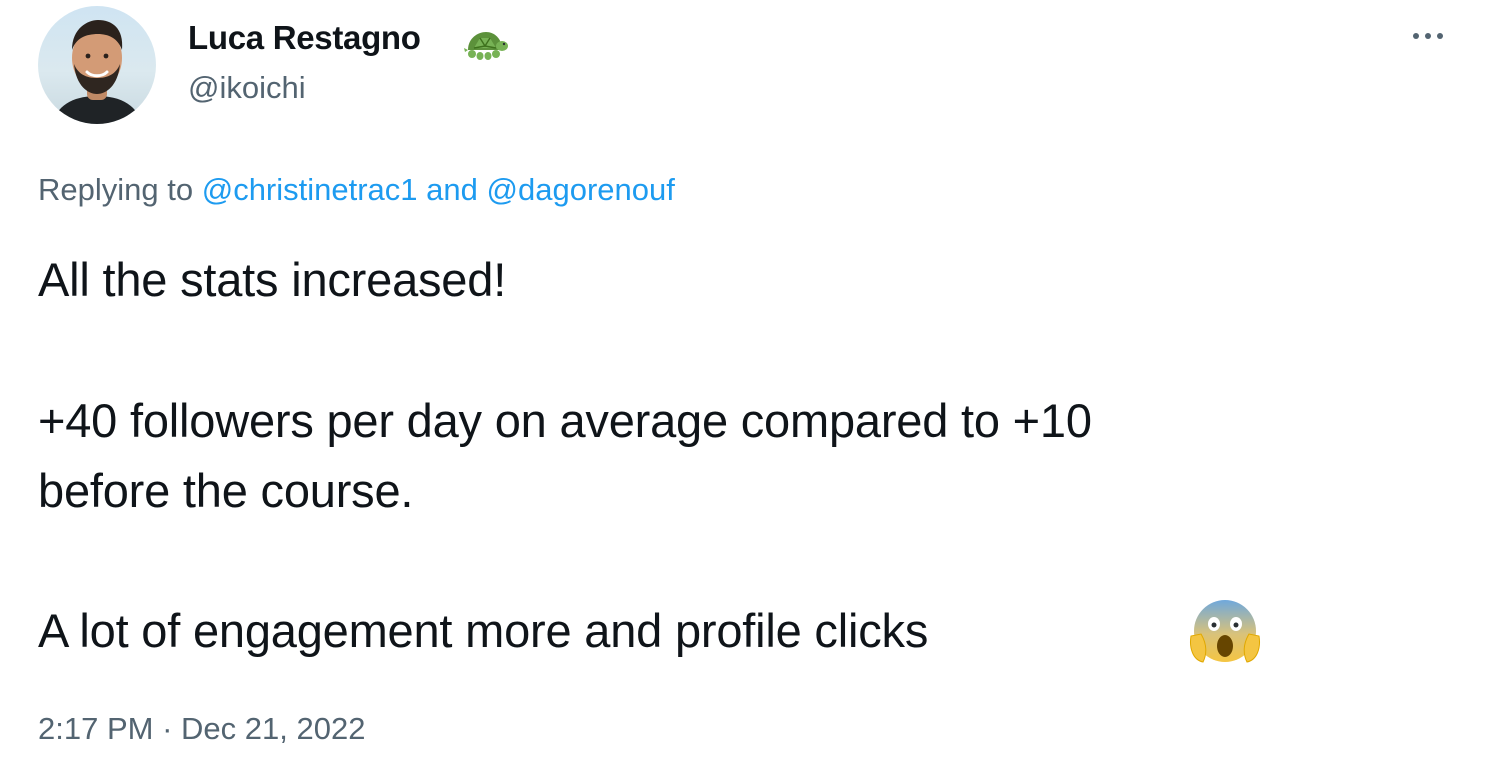 This screenshot has width=1486, height=774. Describe the element at coordinates (95, 728) in the screenshot. I see `timestamp-time: 2:17 PM` at that location.